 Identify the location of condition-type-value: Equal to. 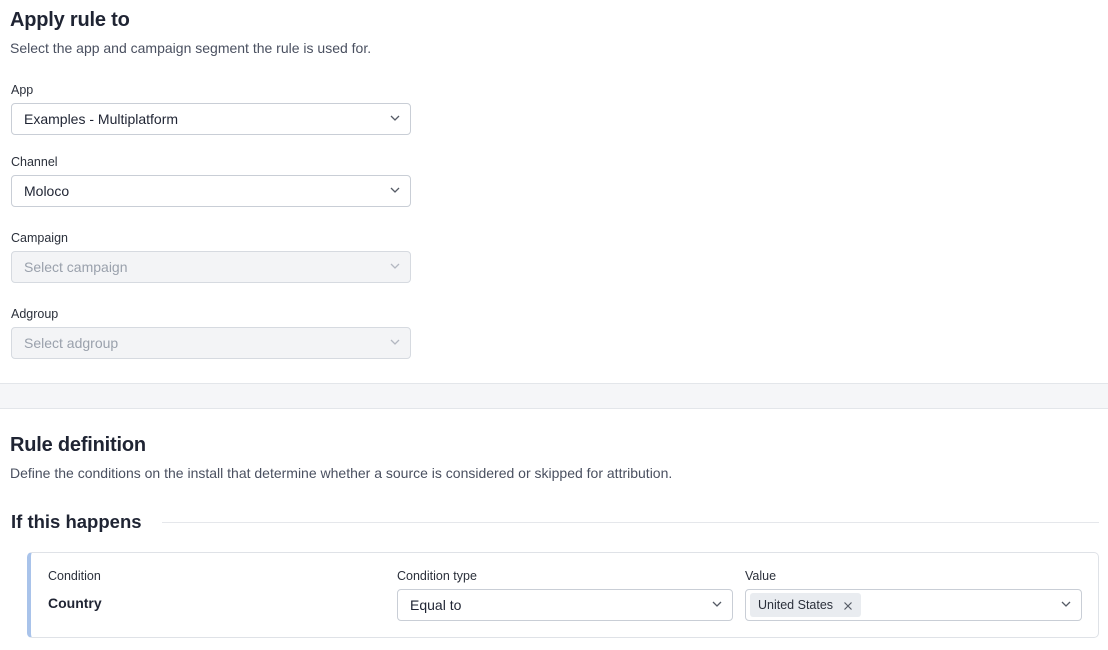
(436, 605).